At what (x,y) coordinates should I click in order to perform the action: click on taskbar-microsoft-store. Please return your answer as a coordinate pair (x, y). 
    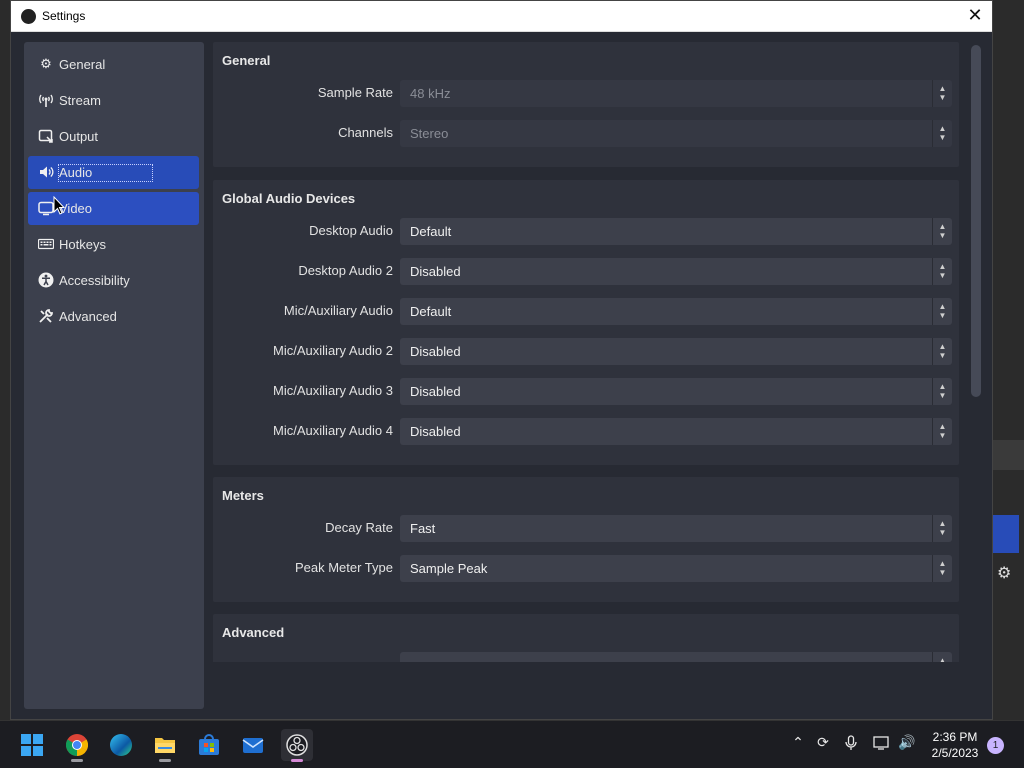
    Looking at the image, I should click on (209, 745).